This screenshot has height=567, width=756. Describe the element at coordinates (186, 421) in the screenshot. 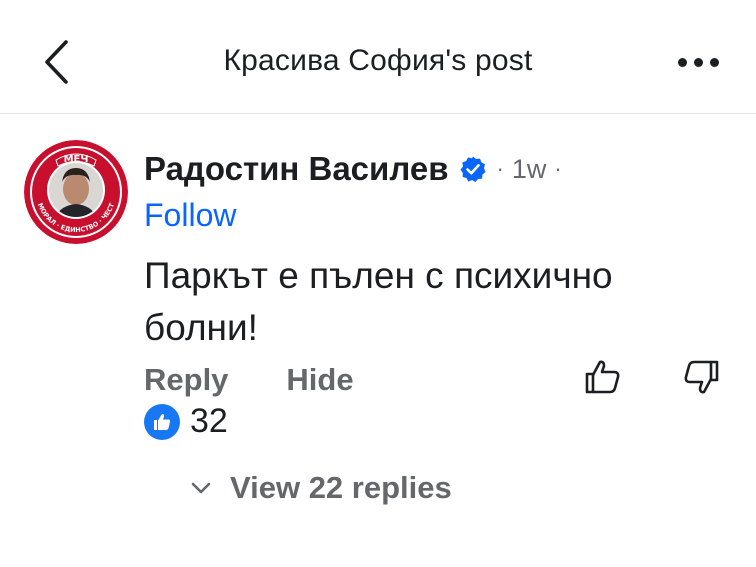

I see `reaction-summary: 32` at that location.